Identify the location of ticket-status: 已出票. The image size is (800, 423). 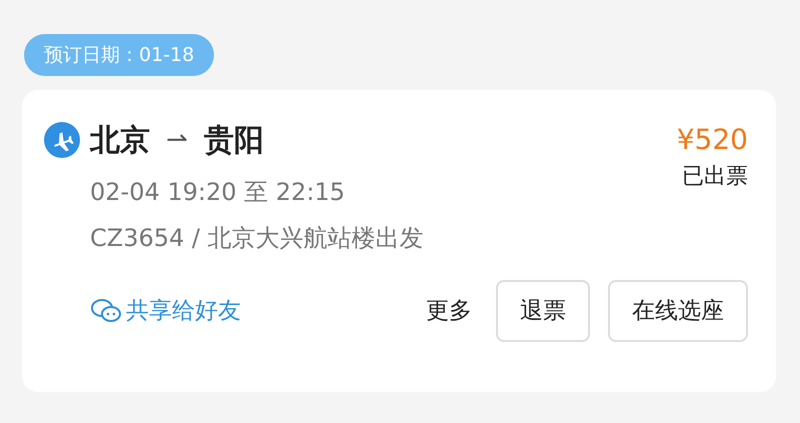
(715, 177).